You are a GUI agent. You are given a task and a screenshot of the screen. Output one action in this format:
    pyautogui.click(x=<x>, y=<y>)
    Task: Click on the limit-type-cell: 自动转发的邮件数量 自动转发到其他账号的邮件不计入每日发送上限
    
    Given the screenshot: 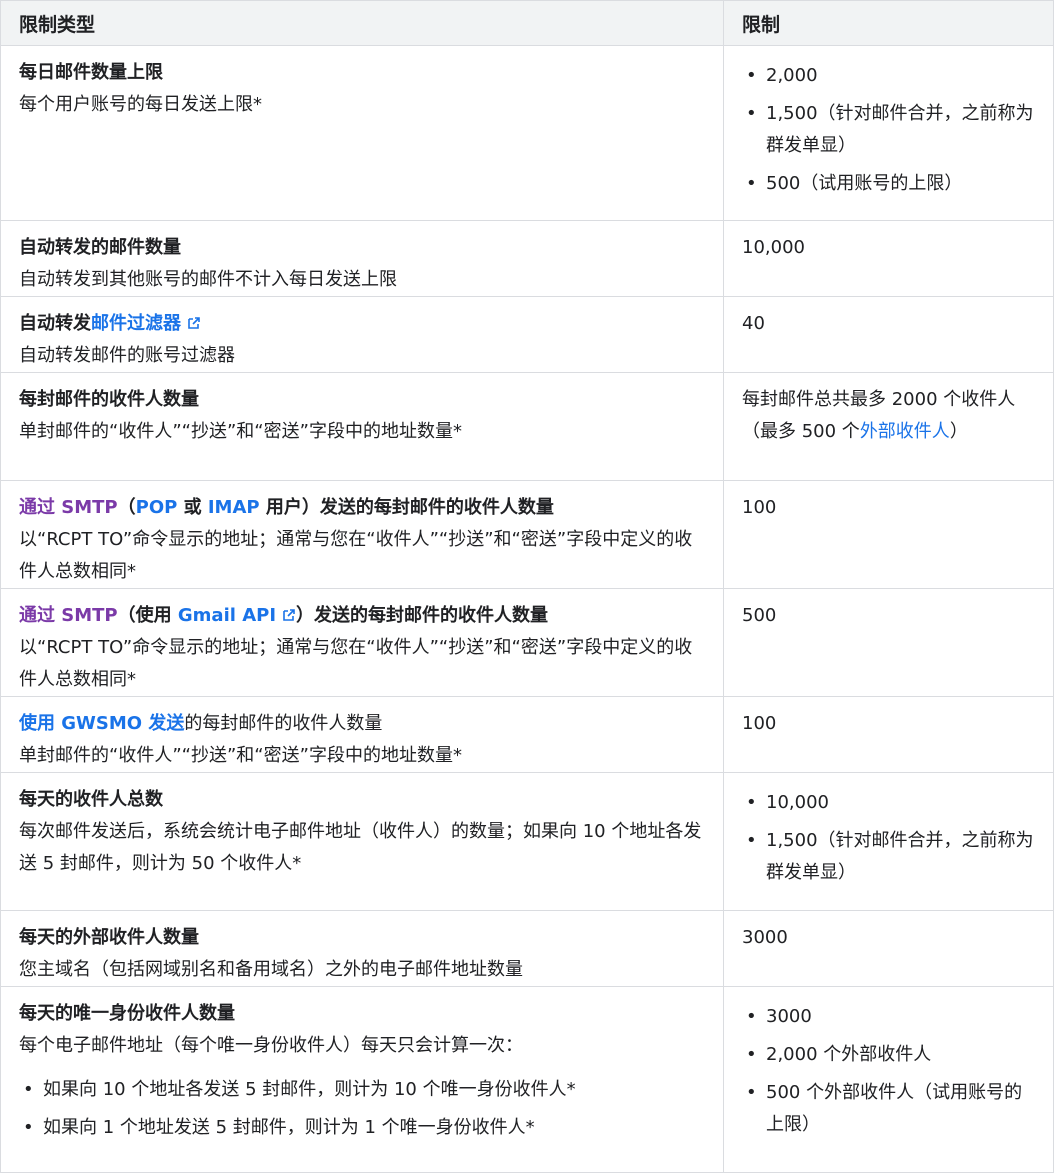 What is the action you would take?
    pyautogui.click(x=362, y=258)
    